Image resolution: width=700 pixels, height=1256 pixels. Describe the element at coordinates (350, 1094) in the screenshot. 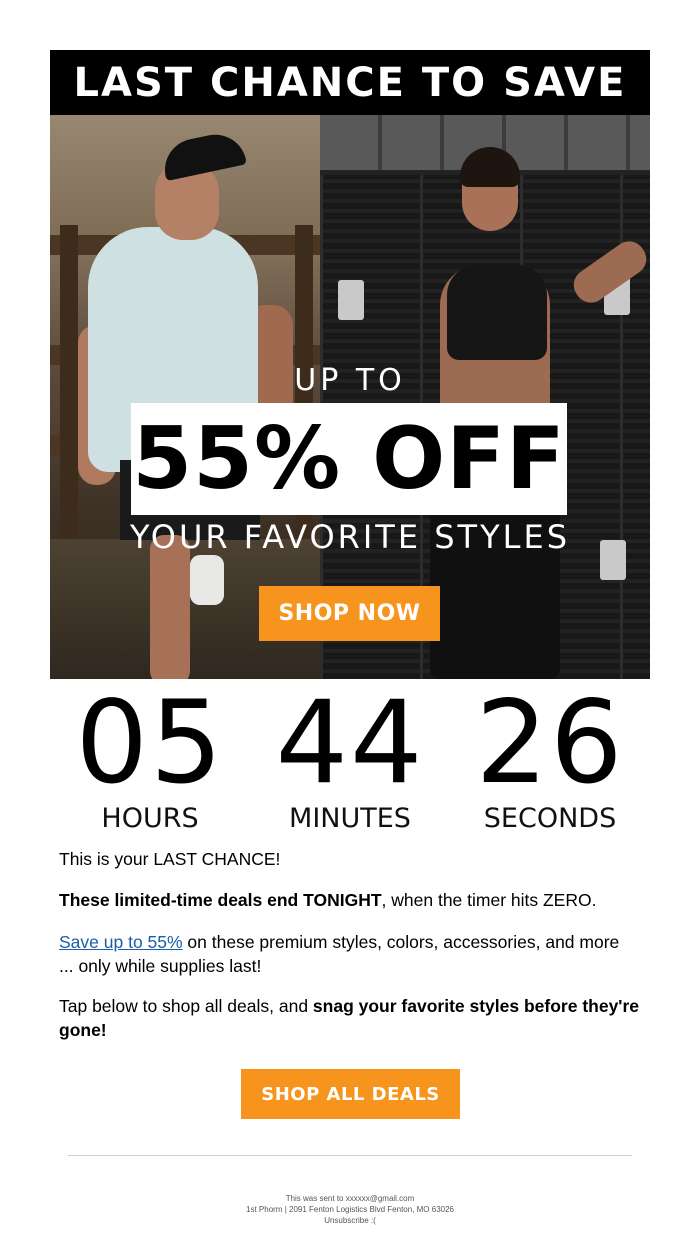

I see `shop-all-deals-button: SHOP ALL DEALS` at that location.